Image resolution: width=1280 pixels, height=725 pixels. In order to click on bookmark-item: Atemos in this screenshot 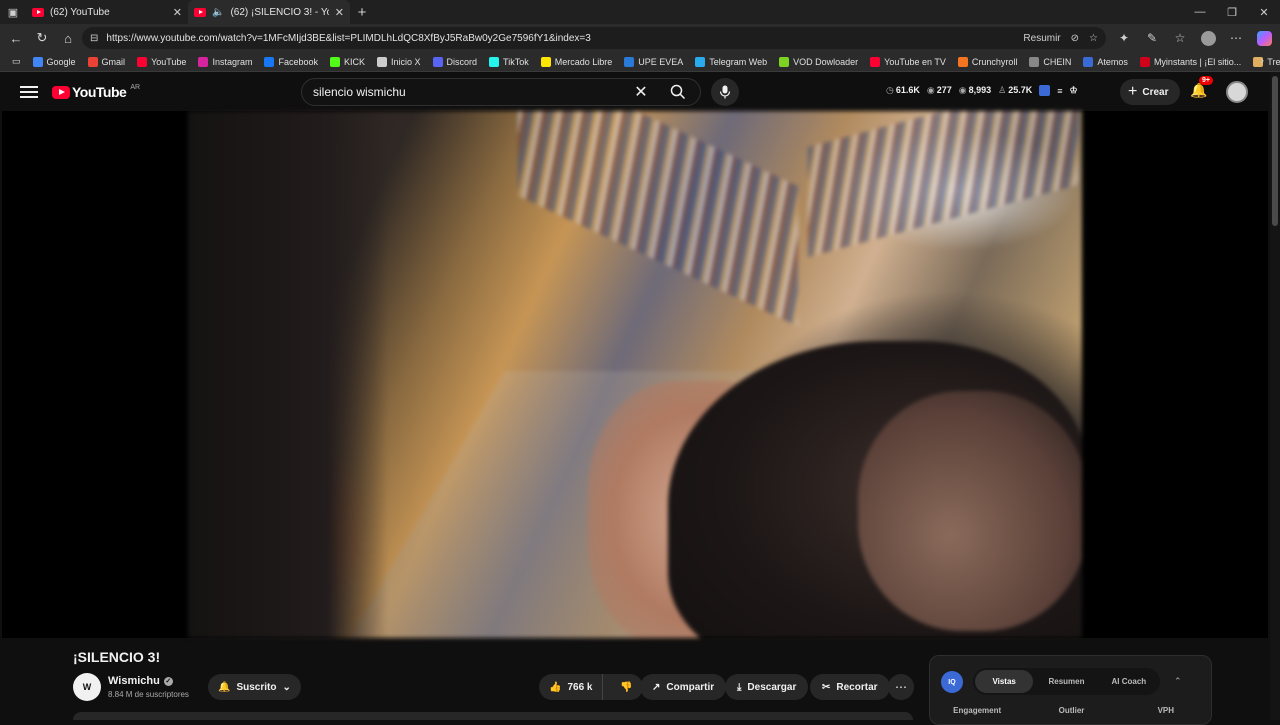, I will do `click(1105, 61)`.